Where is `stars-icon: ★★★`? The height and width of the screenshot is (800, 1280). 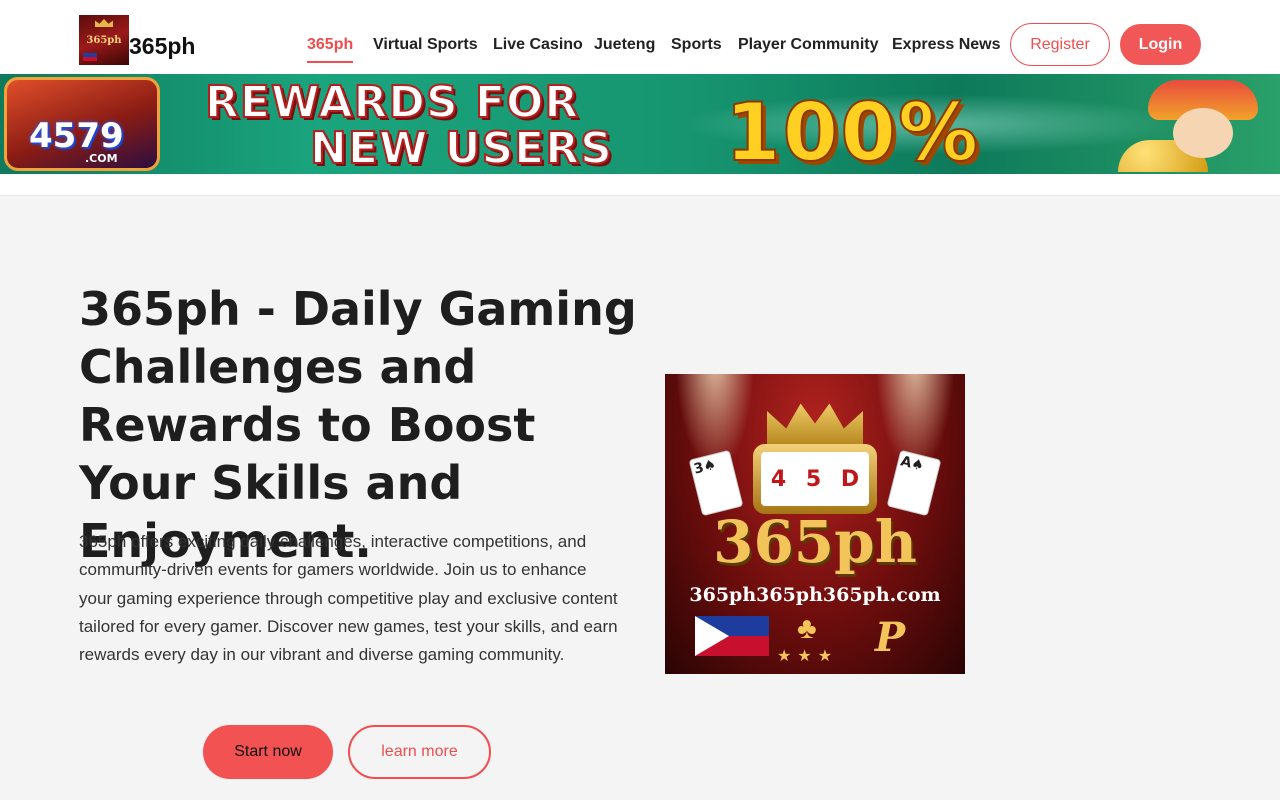 stars-icon: ★★★ is located at coordinates (808, 656).